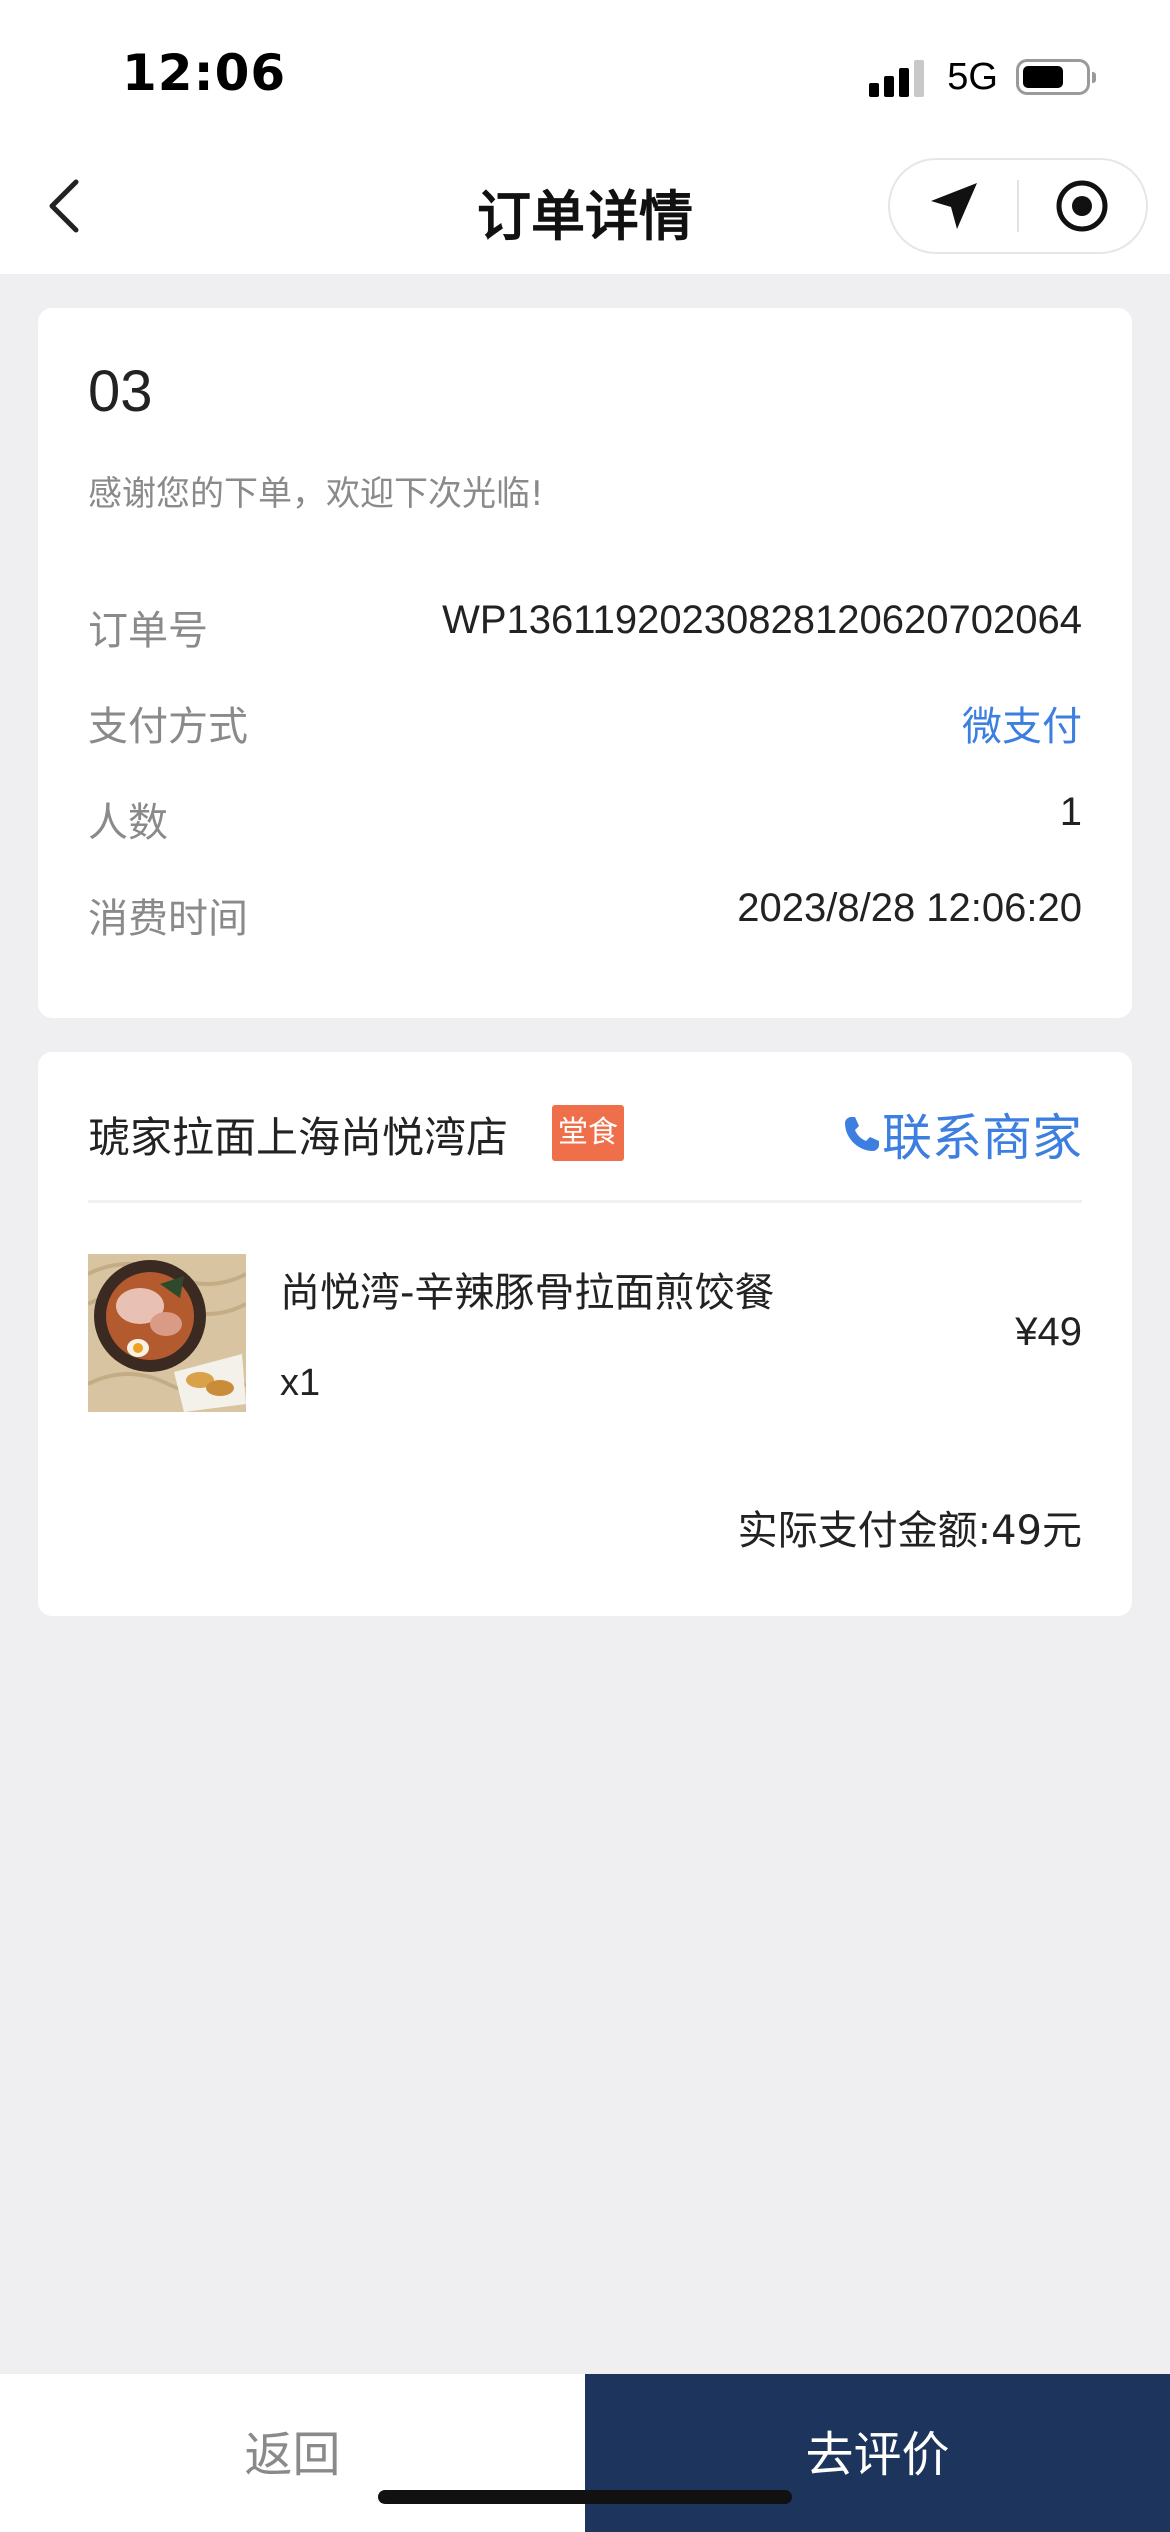  Describe the element at coordinates (1022, 727) in the screenshot. I see `payment-method-value: 微支付` at that location.